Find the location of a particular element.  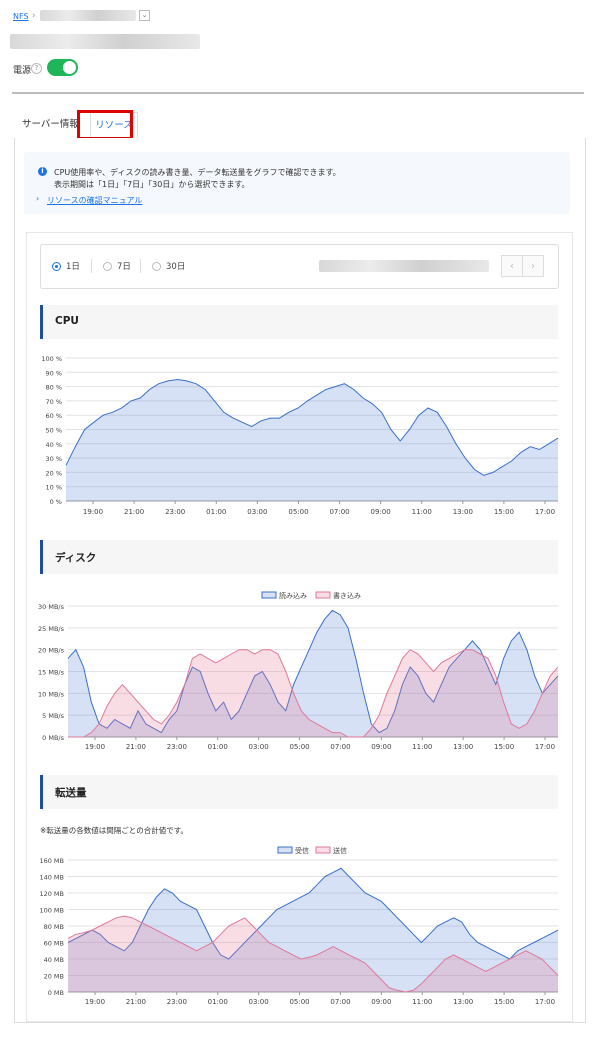

y-tick-label: 5 MB/s is located at coordinates (53, 716).